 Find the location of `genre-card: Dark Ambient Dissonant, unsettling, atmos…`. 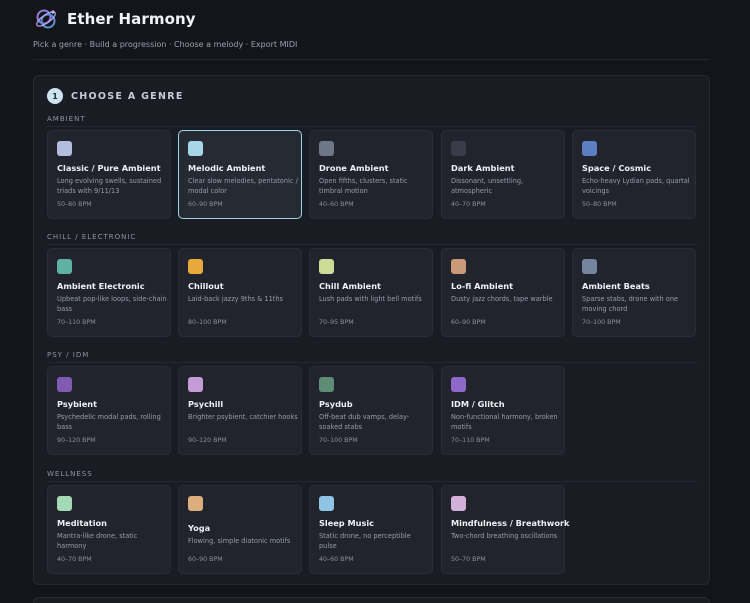

genre-card: Dark Ambient Dissonant, unsettling, atmos… is located at coordinates (503, 174).